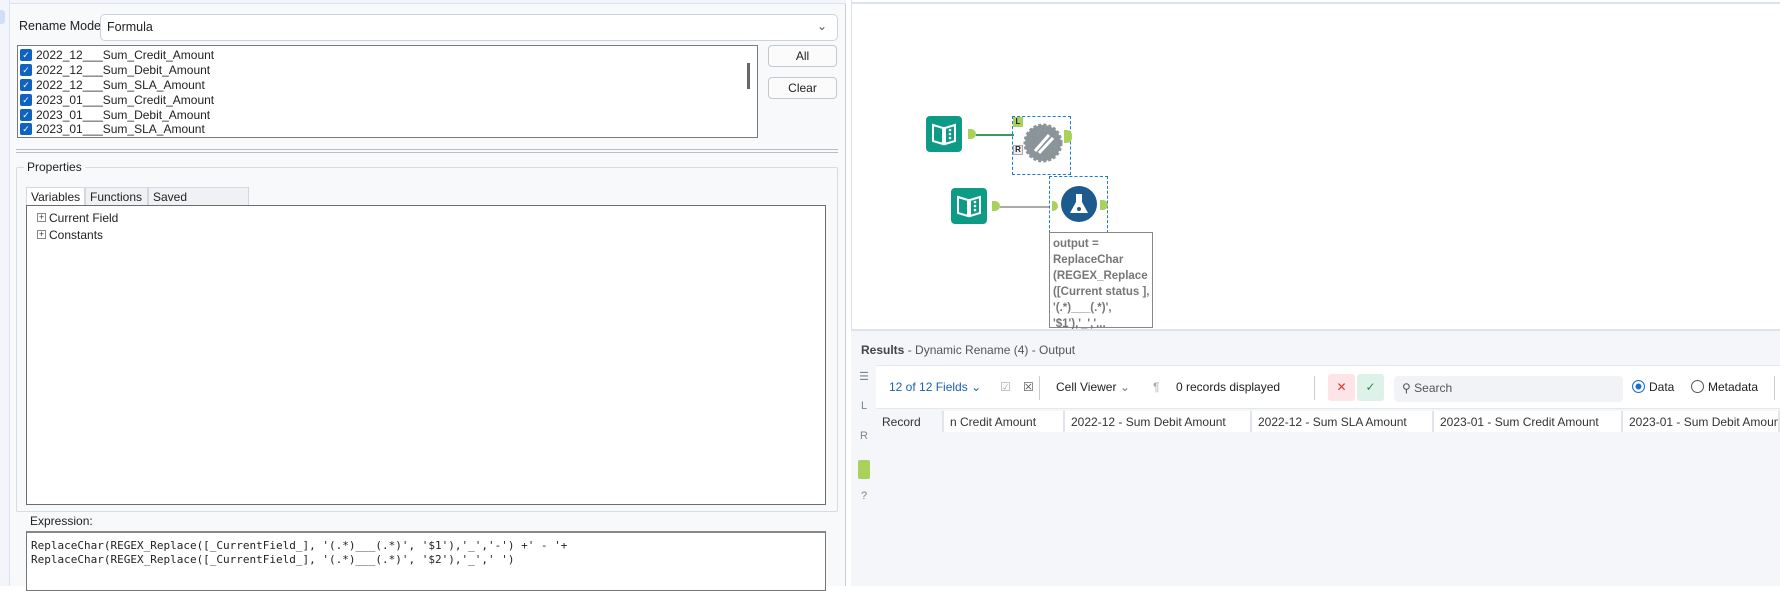 The width and height of the screenshot is (1780, 591). Describe the element at coordinates (387, 70) in the screenshot. I see `list-item: ✓ 2022_12___Sum_Debit_Amount` at that location.